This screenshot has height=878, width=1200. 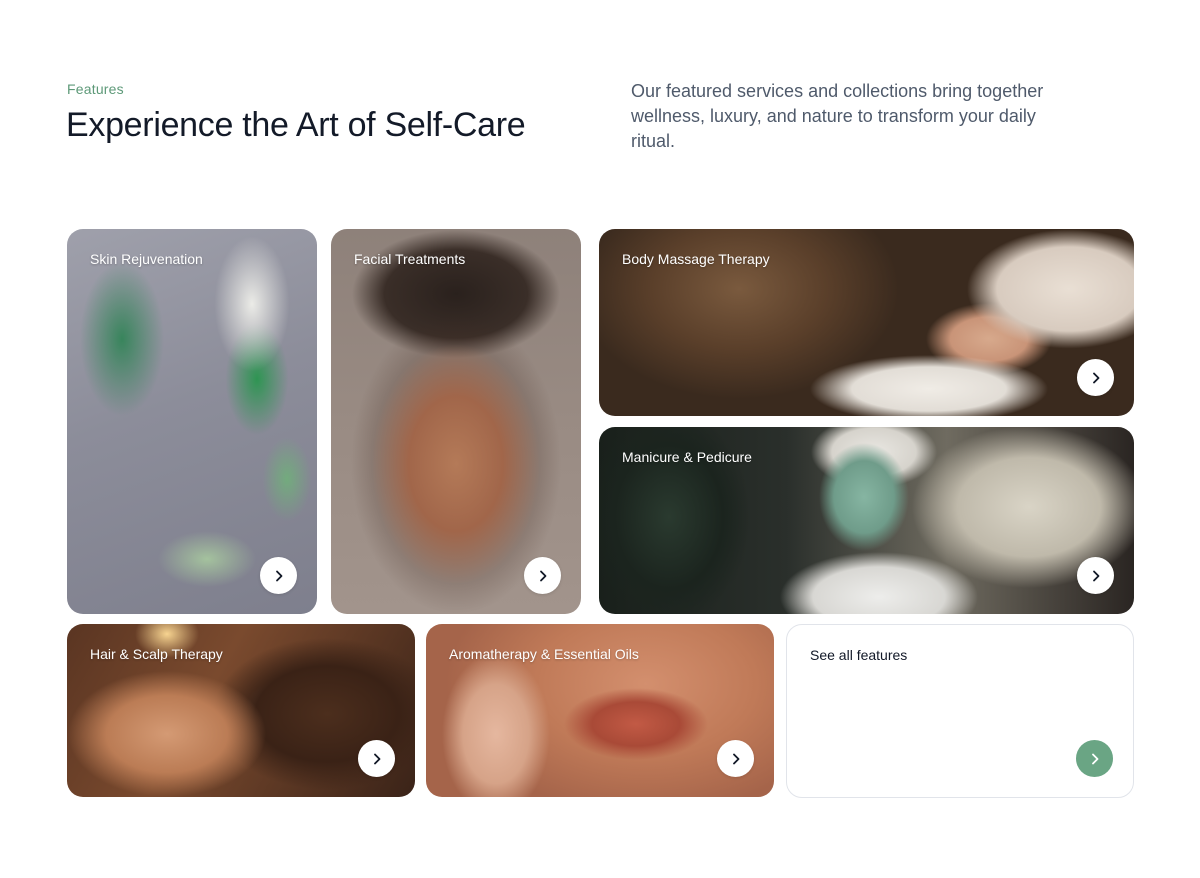 What do you see at coordinates (858, 655) in the screenshot?
I see `see-all-features-link: See all features` at bounding box center [858, 655].